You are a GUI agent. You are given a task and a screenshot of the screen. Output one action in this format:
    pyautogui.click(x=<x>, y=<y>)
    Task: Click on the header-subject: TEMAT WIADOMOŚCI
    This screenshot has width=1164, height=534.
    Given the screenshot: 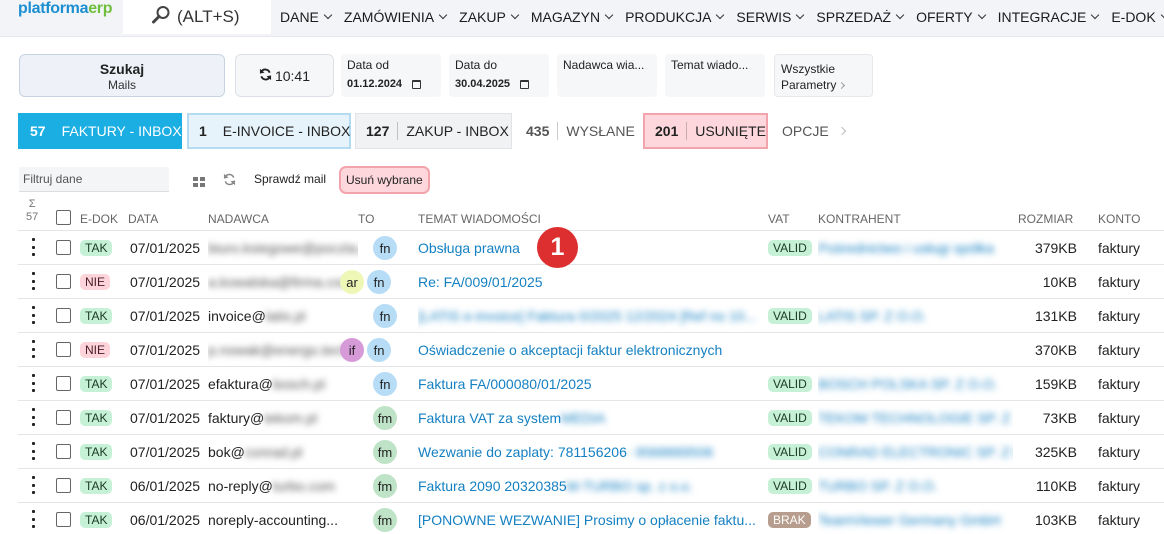 What is the action you would take?
    pyautogui.click(x=479, y=219)
    